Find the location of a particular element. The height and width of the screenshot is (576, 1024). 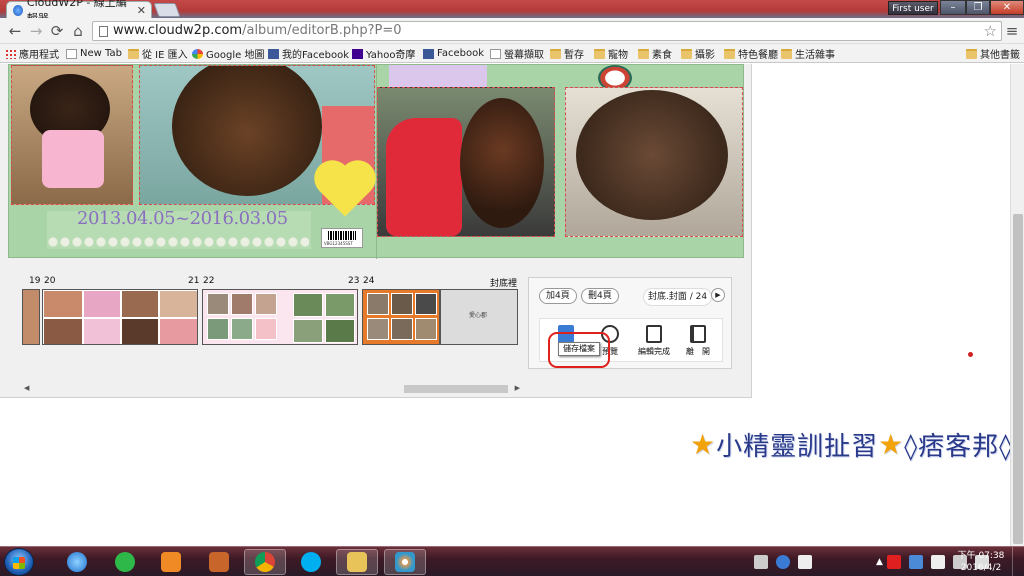

page-thumb-back-cover: 愛心郡 is located at coordinates (479, 317).